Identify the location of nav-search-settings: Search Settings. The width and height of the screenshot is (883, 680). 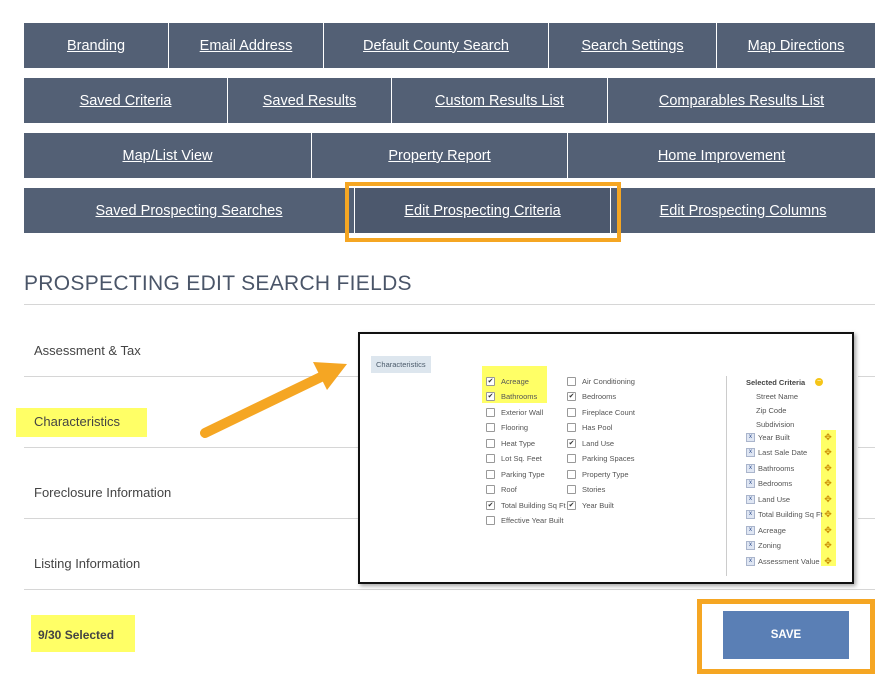
(633, 45).